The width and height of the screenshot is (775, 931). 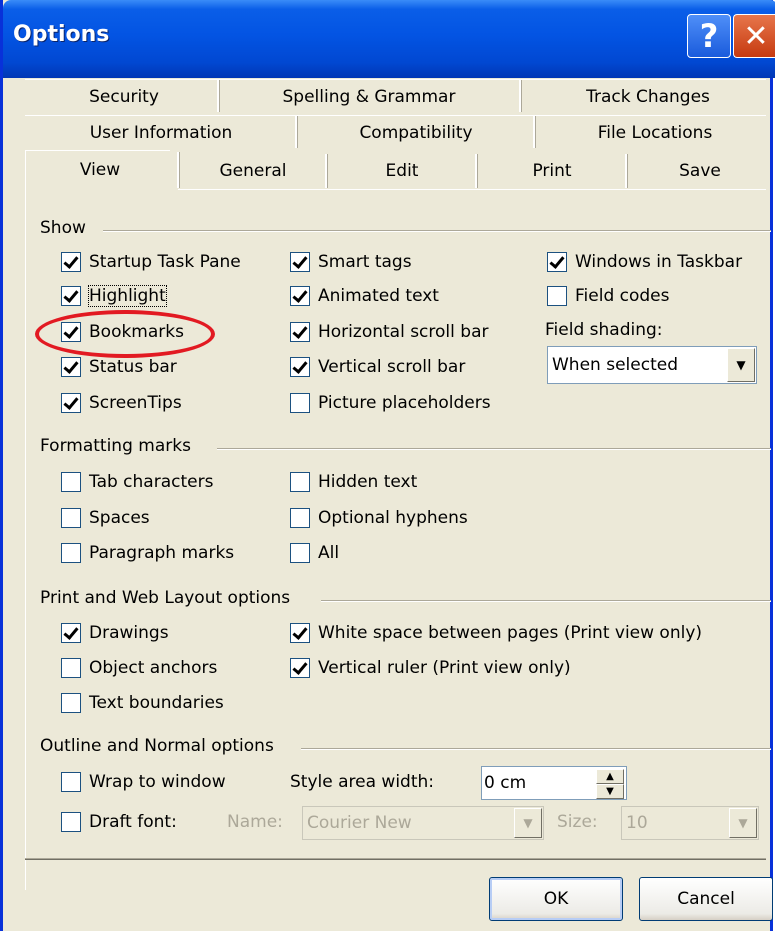 I want to click on checkbox-highlight: Highlight, so click(x=114, y=296).